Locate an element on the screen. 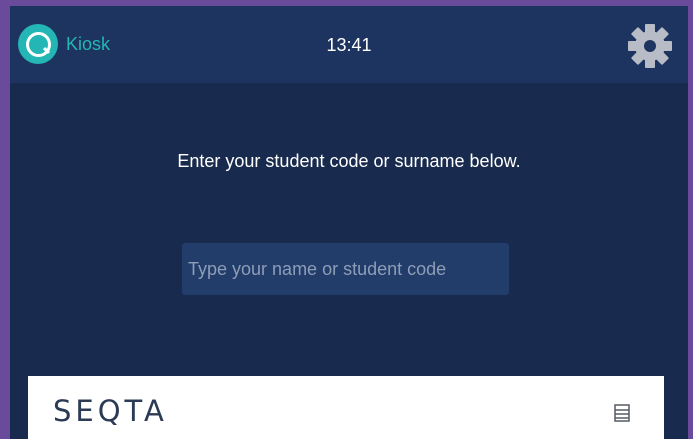 The image size is (693, 439). student-search-input is located at coordinates (345, 269).